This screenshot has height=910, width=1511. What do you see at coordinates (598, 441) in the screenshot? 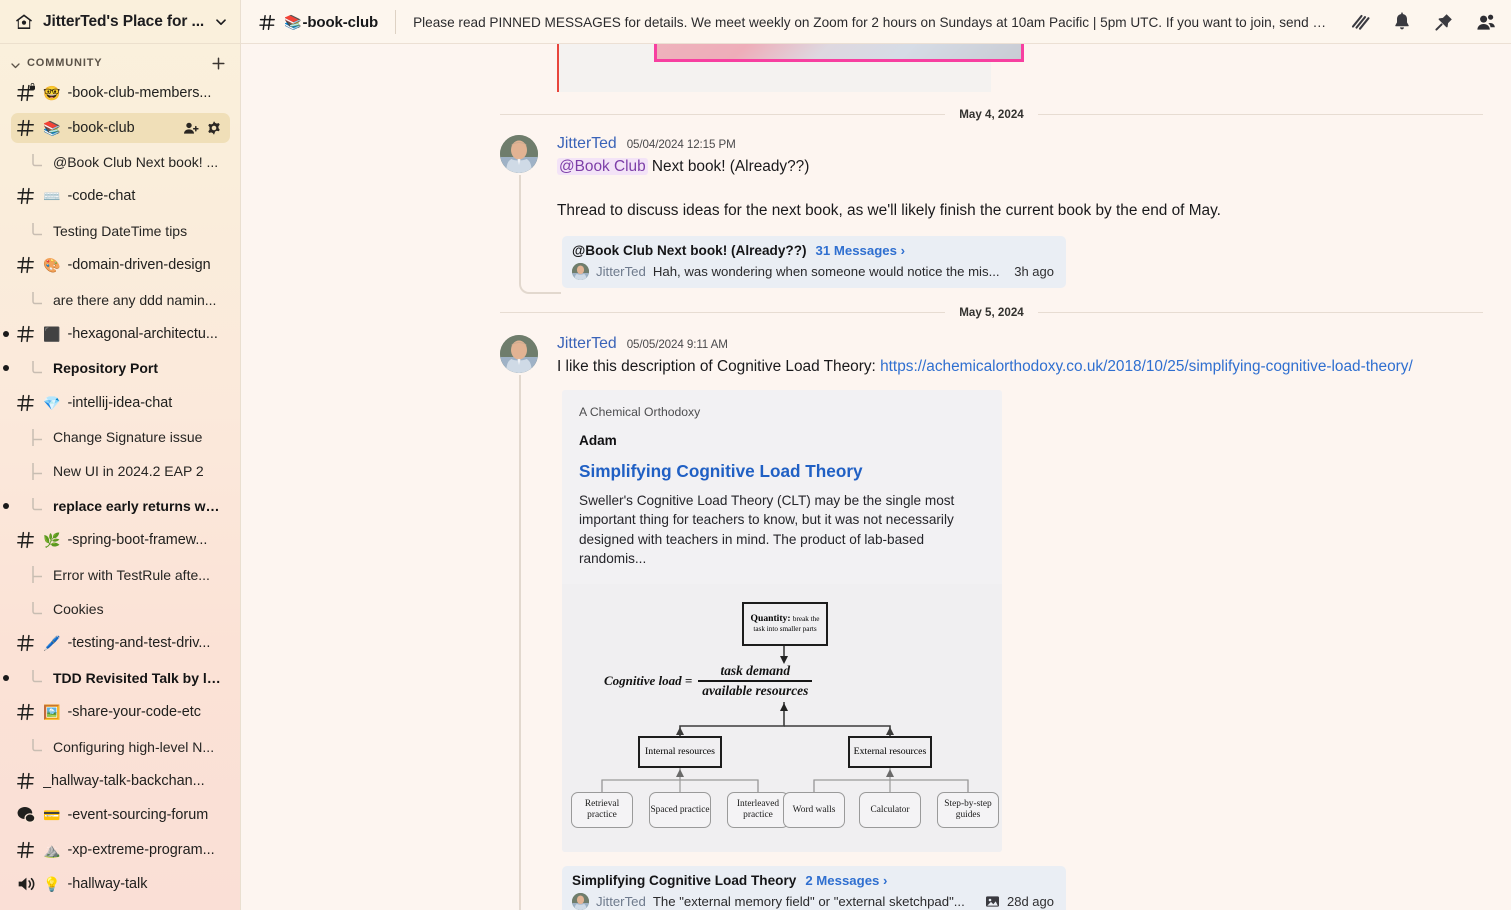
I see `link-preview-author: Adam` at bounding box center [598, 441].